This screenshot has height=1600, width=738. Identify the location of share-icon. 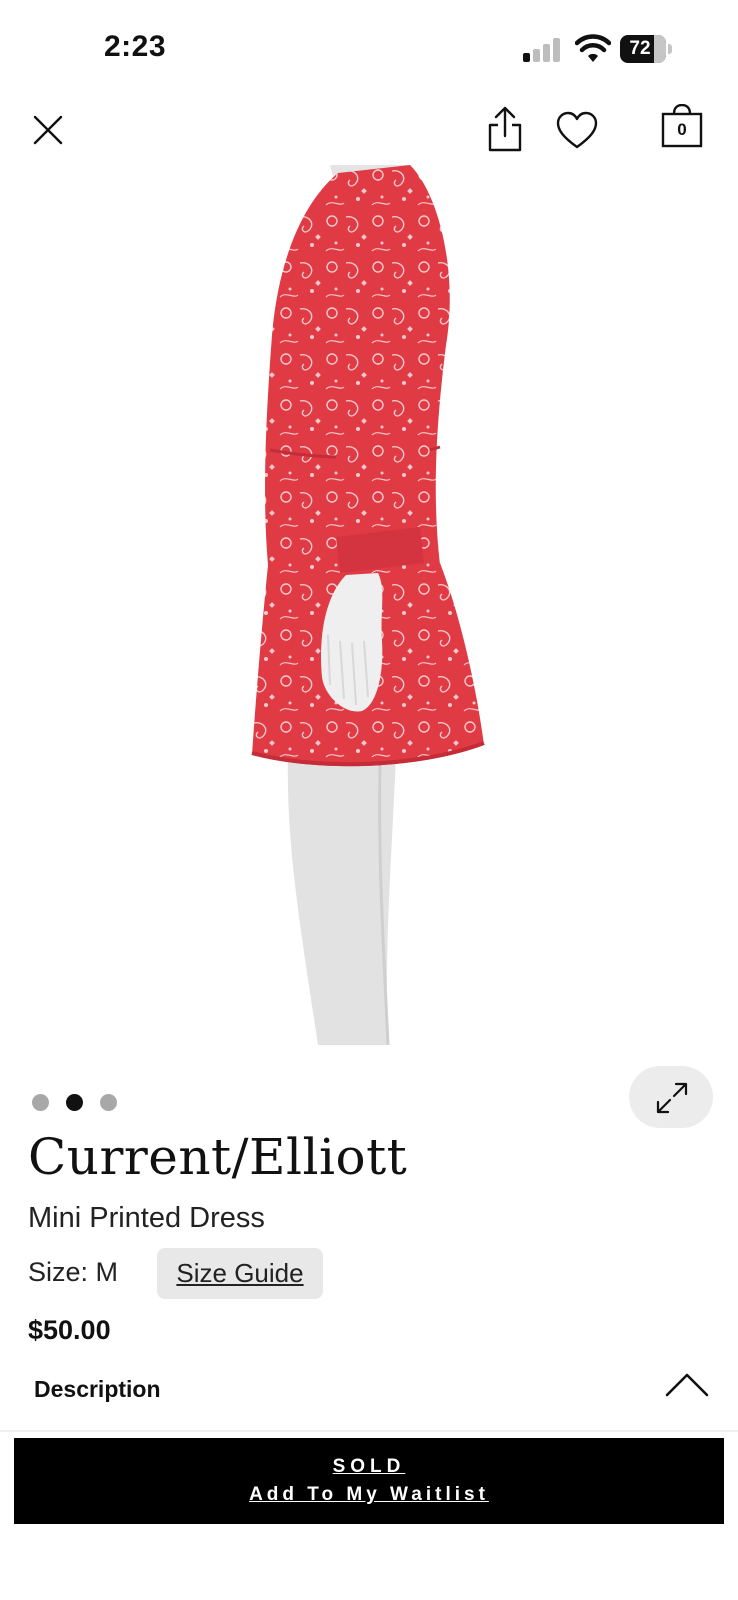
(505, 129).